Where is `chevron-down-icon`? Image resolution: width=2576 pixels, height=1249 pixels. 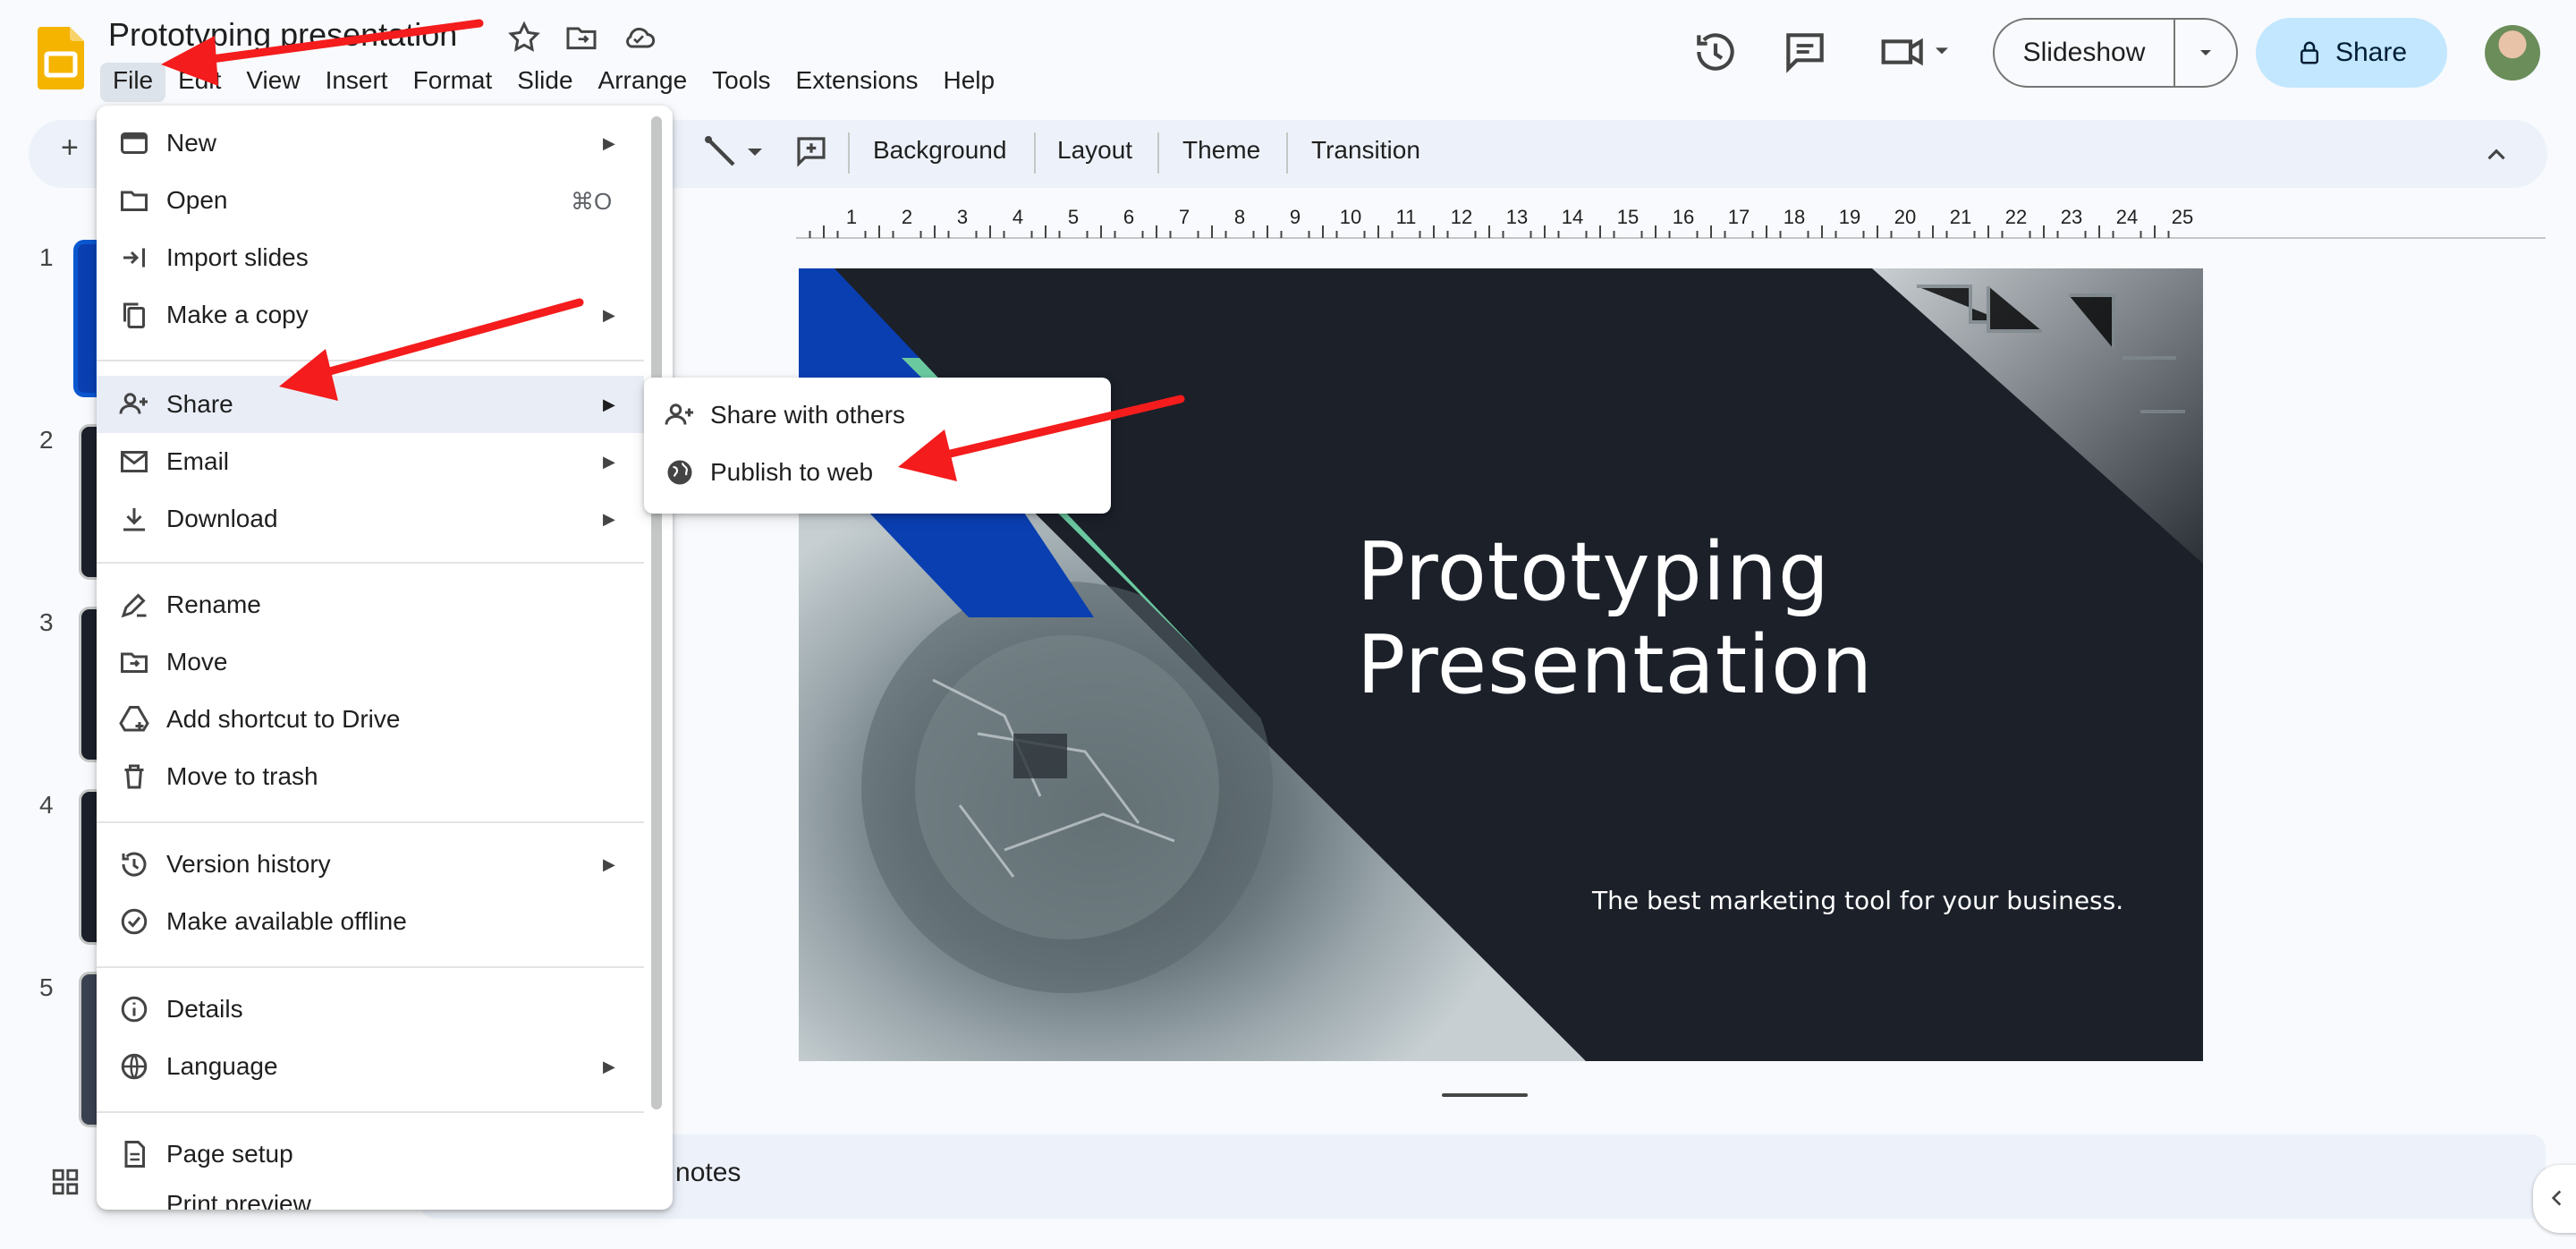
chevron-down-icon is located at coordinates (2205, 53).